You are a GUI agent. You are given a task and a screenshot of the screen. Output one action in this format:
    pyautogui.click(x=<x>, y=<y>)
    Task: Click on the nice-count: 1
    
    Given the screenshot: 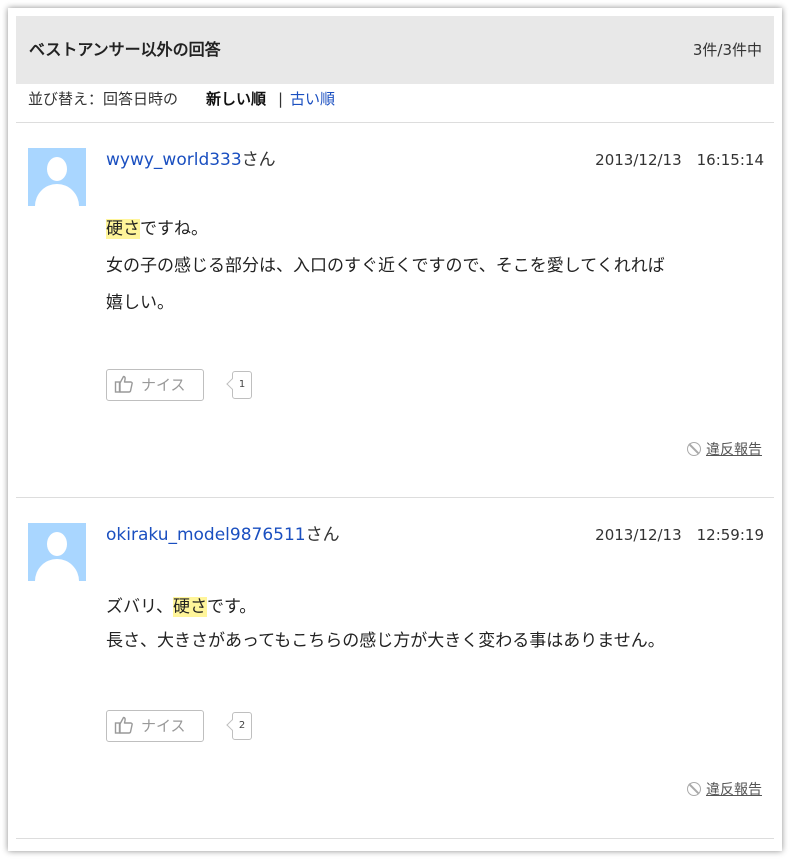 What is the action you would take?
    pyautogui.click(x=242, y=385)
    